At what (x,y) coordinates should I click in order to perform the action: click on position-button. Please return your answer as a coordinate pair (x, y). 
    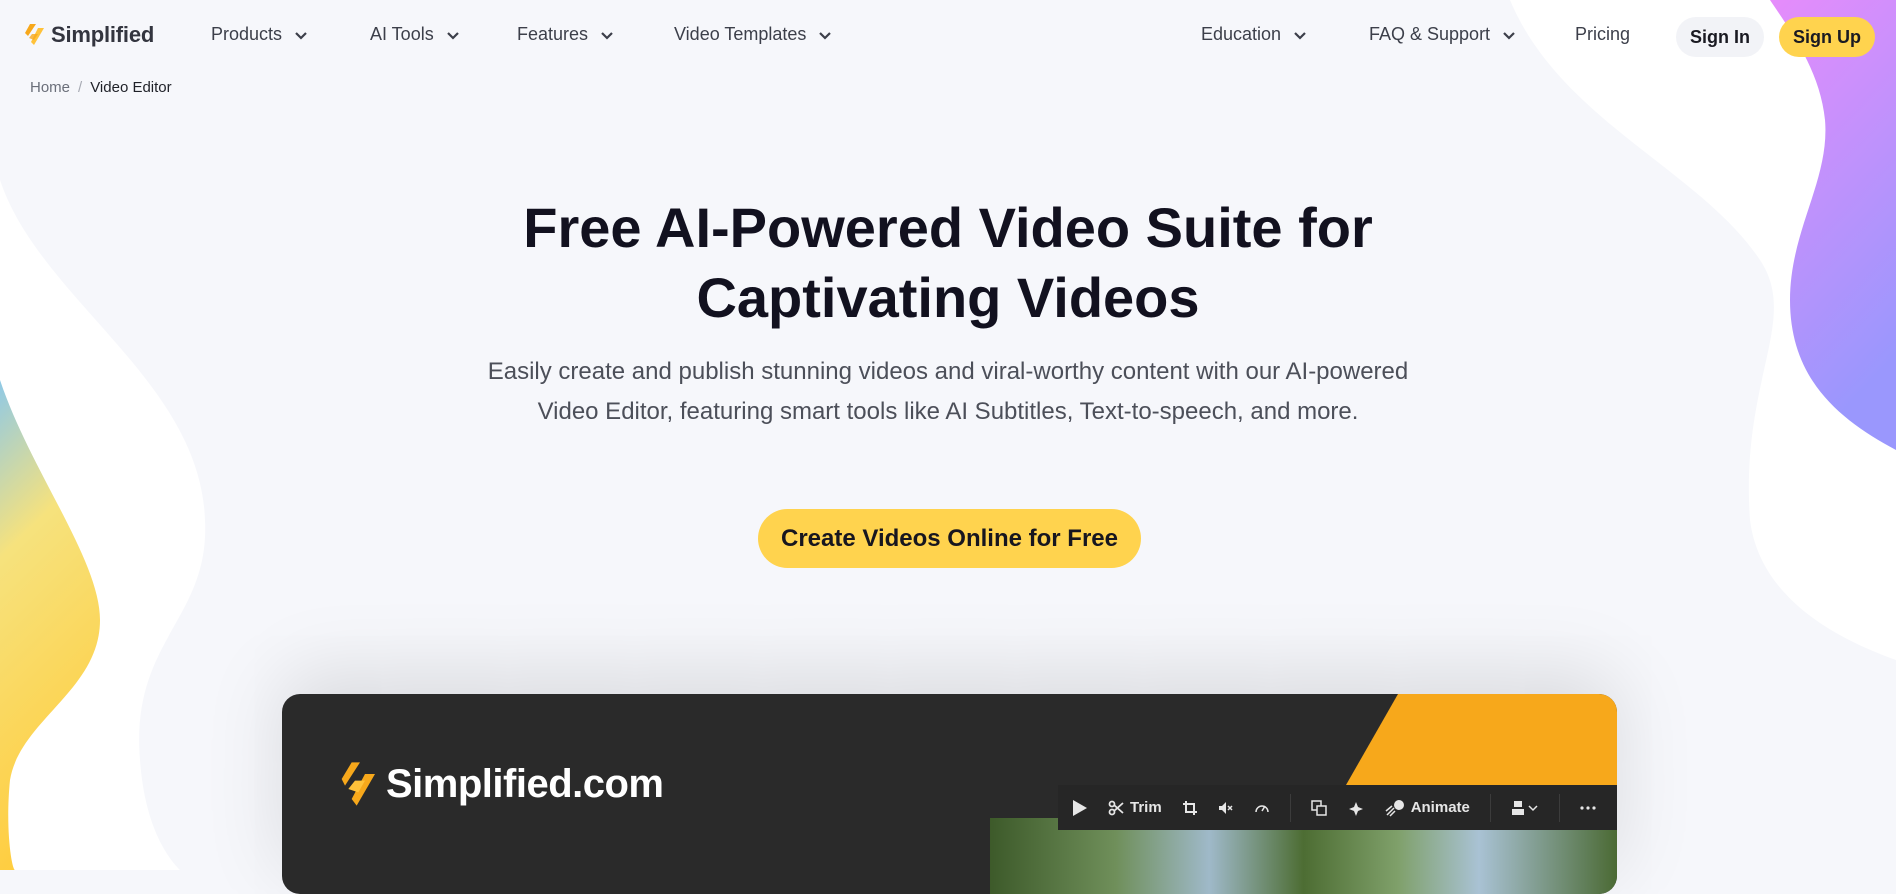
    Looking at the image, I should click on (1525, 808).